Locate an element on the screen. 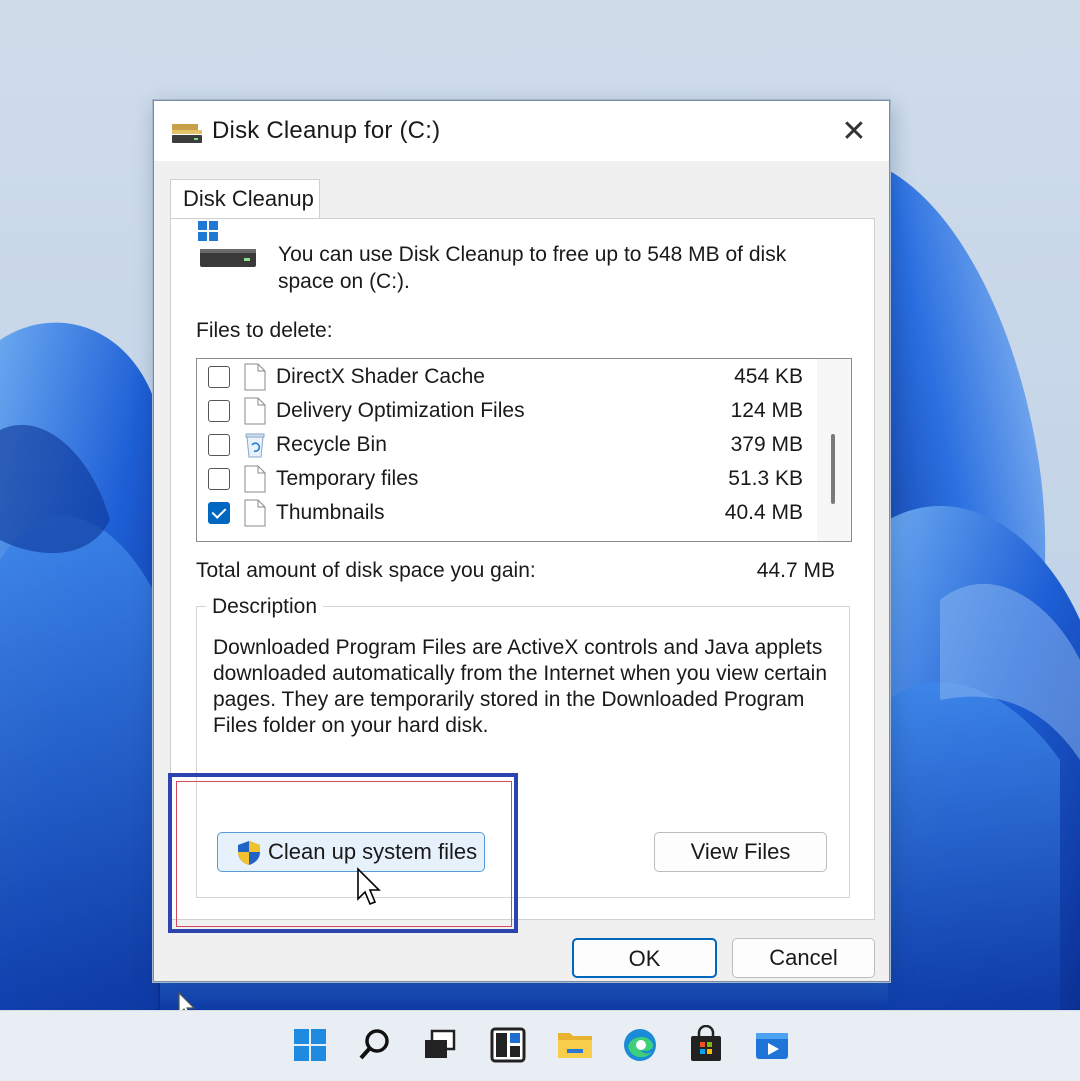 This screenshot has width=1080, height=1081. file-size: 454 KB is located at coordinates (768, 376).